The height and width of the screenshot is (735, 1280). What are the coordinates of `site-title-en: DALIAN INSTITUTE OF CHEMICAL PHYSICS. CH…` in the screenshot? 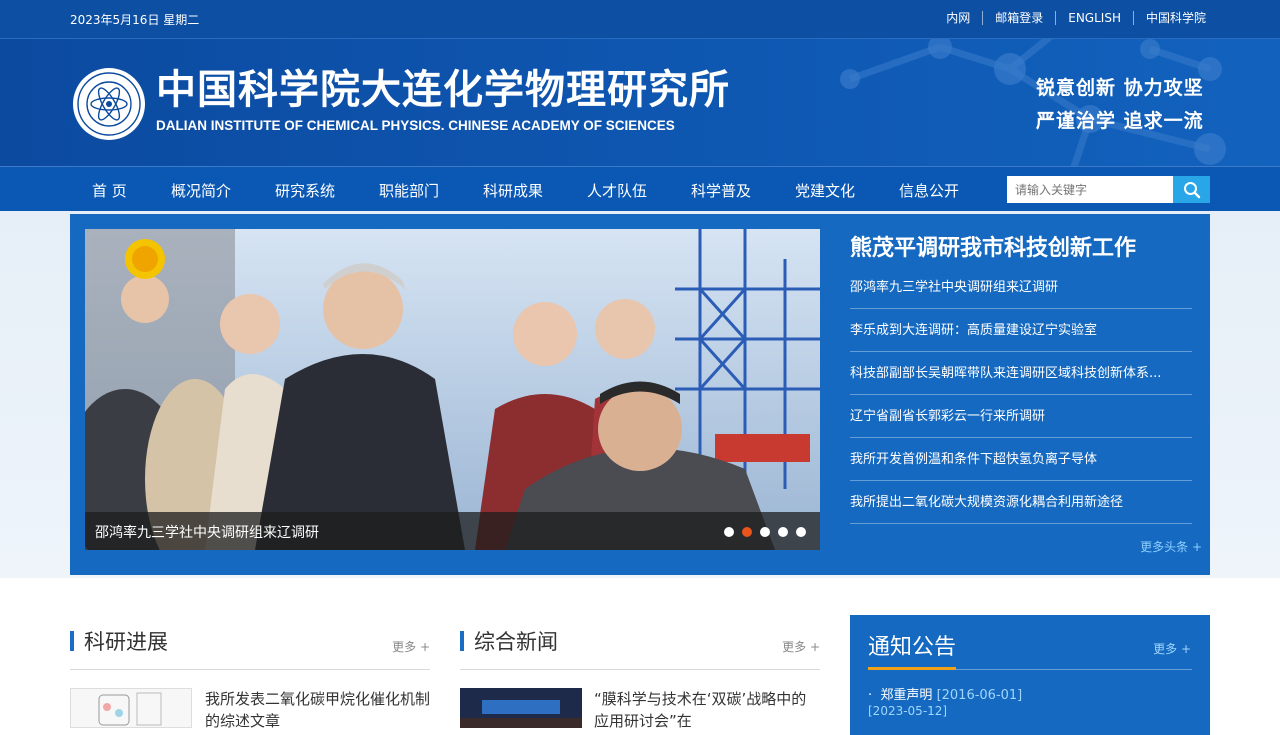 It's located at (415, 125).